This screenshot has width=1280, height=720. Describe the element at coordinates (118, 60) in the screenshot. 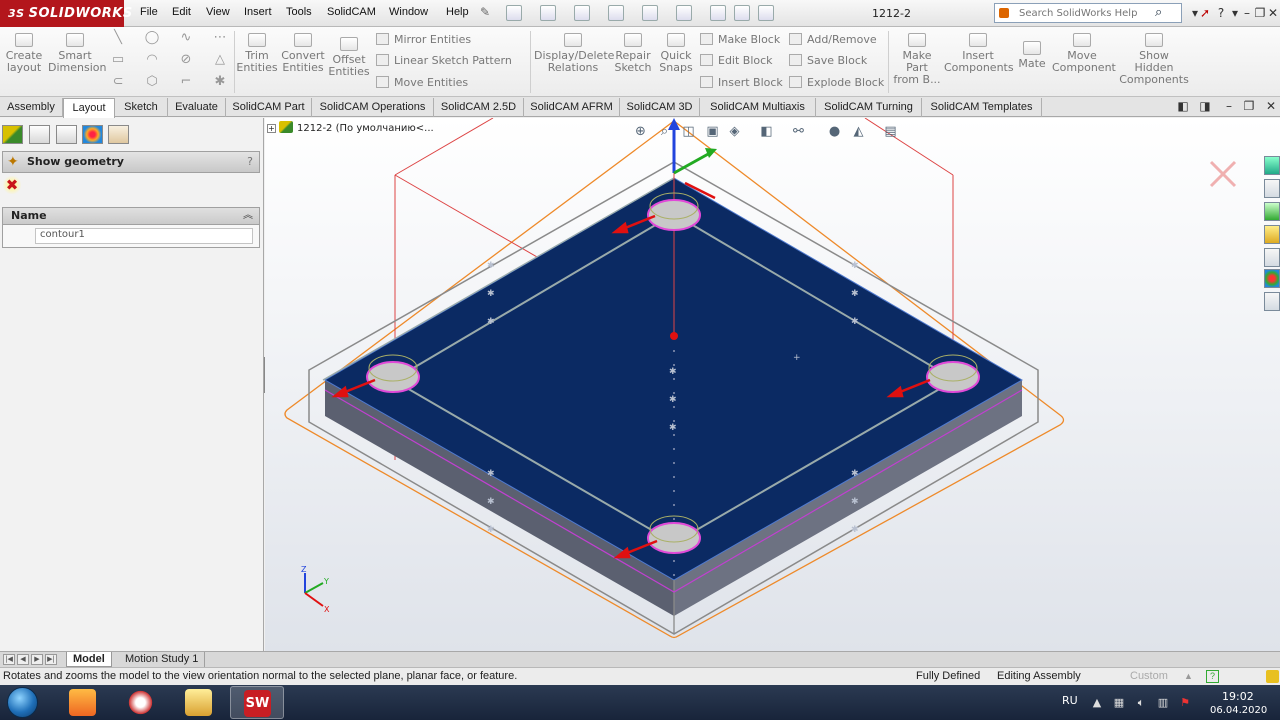

I see `rectangle-icon: ▭` at that location.